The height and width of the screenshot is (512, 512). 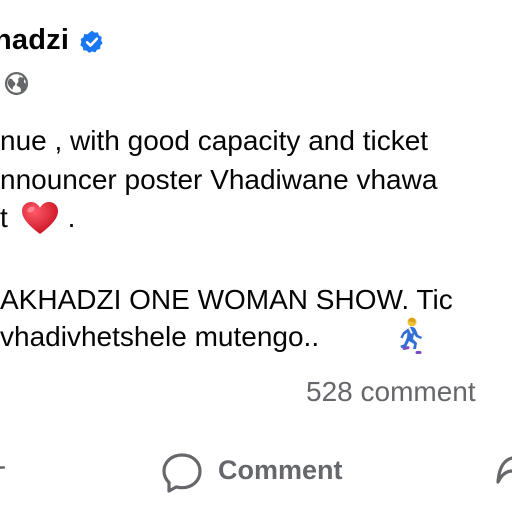 What do you see at coordinates (280, 470) in the screenshot?
I see `comment-label: Comment` at bounding box center [280, 470].